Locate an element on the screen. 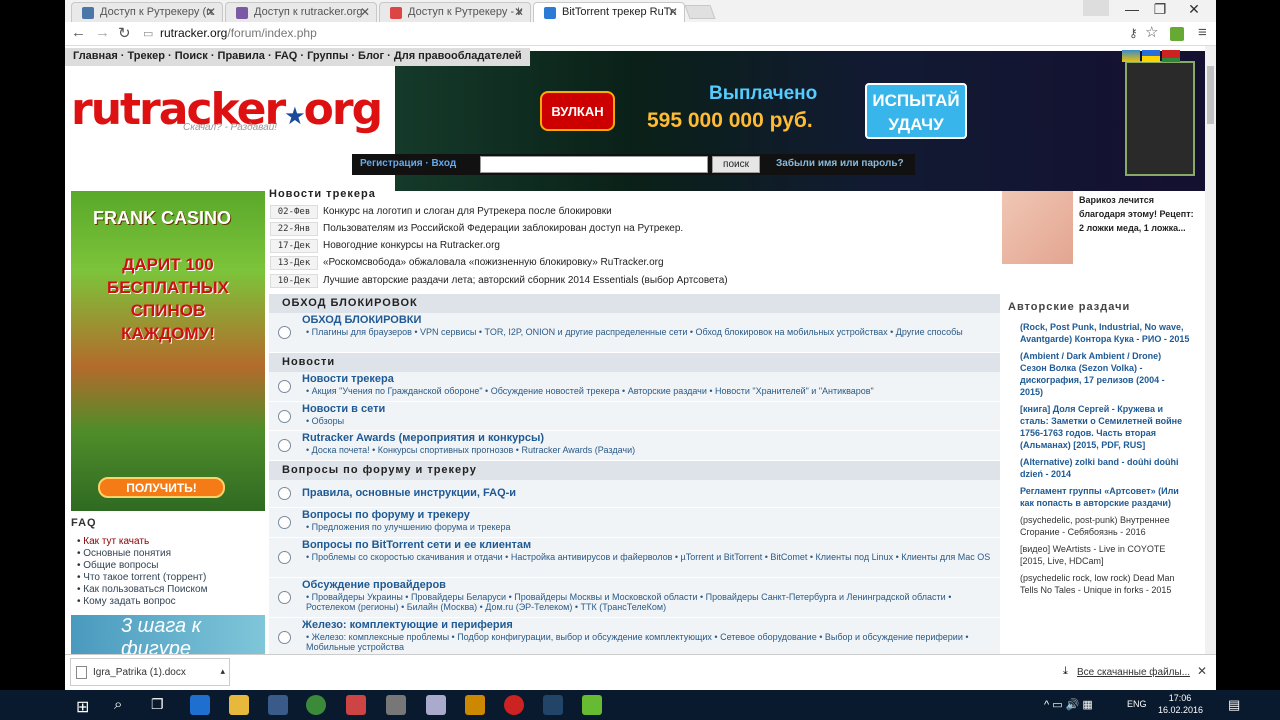  steps-ad: 3 шага к фигуре is located at coordinates (168, 634).